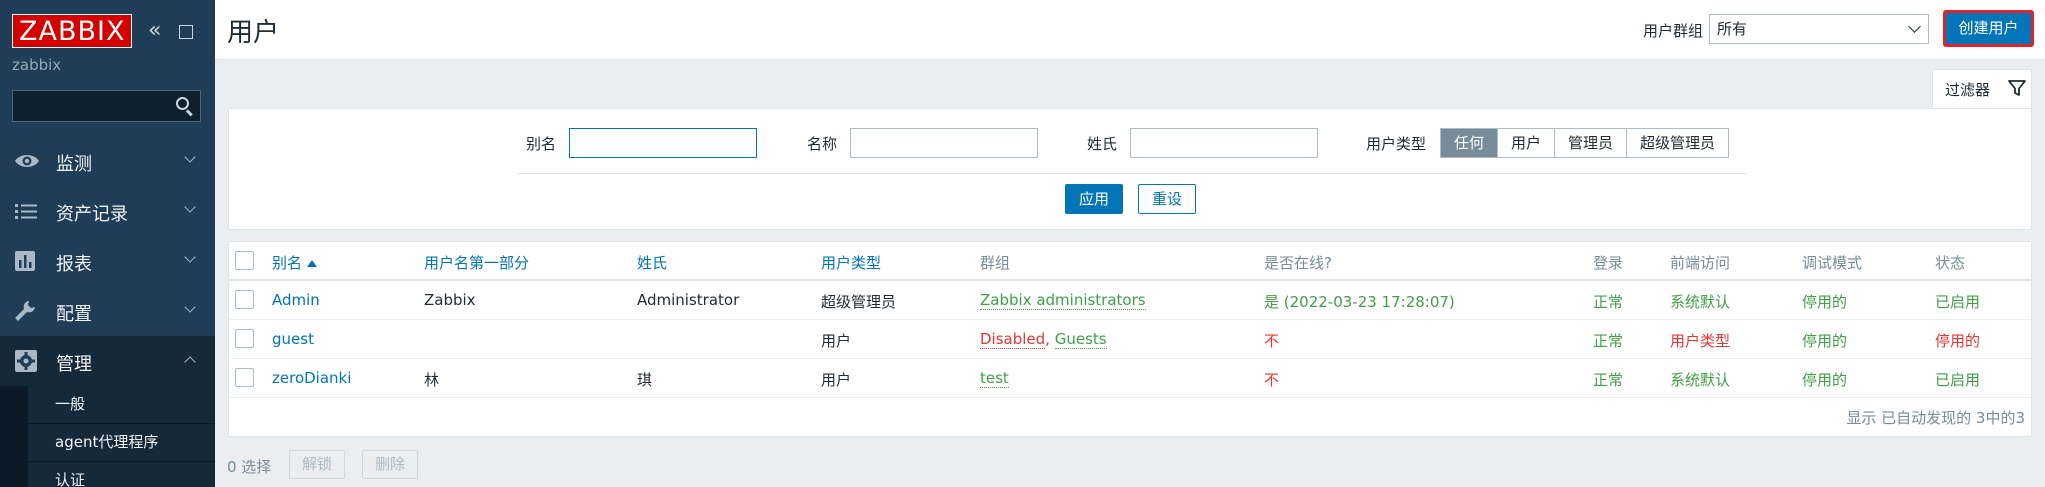 The width and height of the screenshot is (2045, 487). What do you see at coordinates (27, 261) in the screenshot?
I see `bar-chart-icon` at bounding box center [27, 261].